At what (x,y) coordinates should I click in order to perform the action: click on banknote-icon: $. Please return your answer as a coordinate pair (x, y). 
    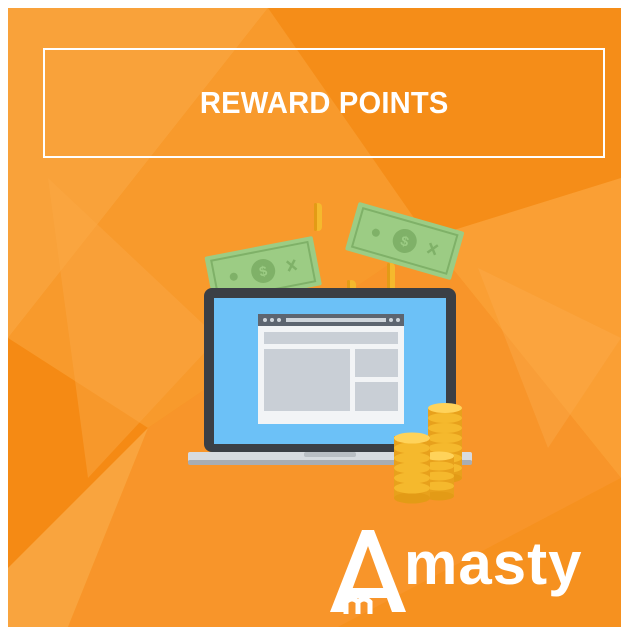
    Looking at the image, I should click on (405, 241).